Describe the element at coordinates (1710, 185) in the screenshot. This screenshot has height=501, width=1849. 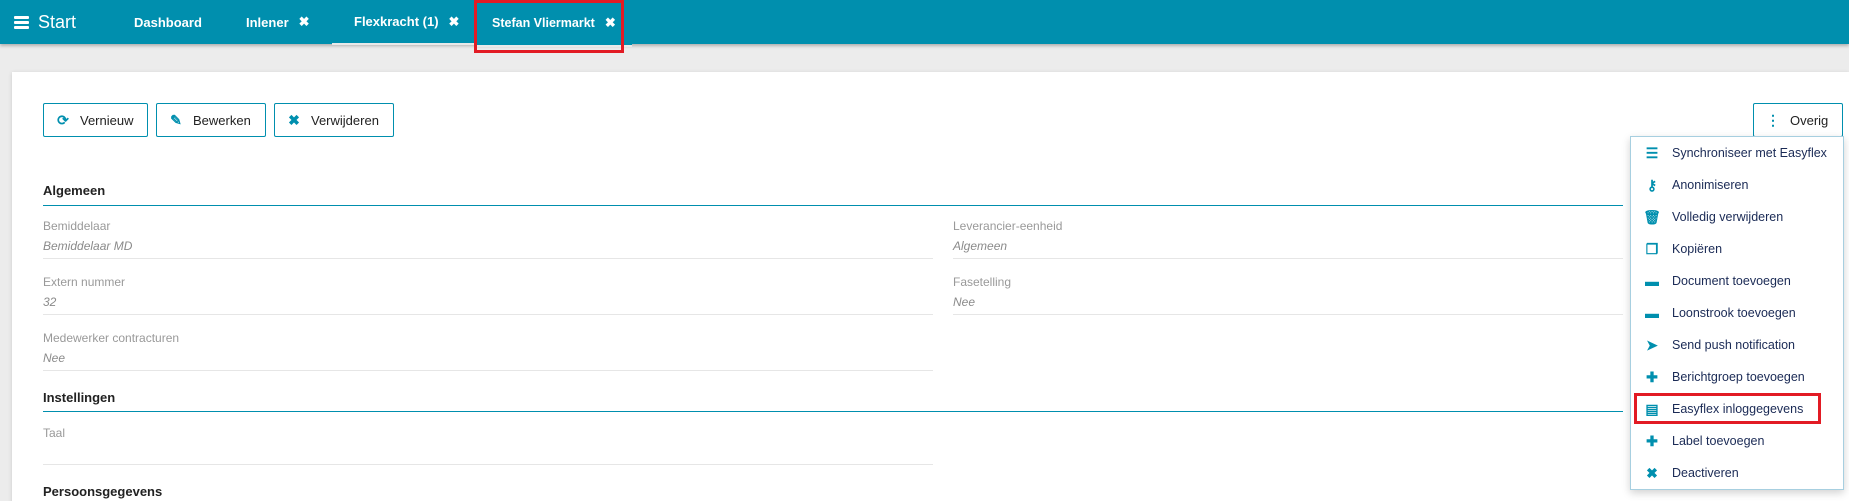
I see `menu-item-label: Anonimiseren` at that location.